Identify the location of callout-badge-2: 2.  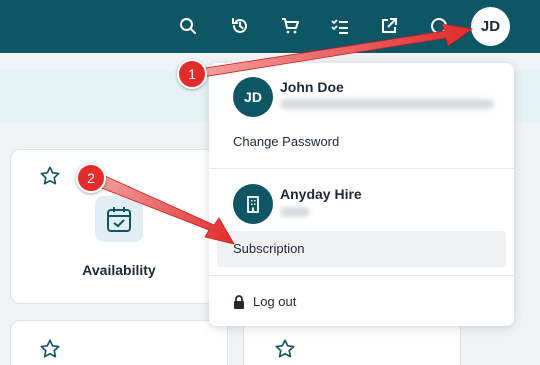
(91, 178).